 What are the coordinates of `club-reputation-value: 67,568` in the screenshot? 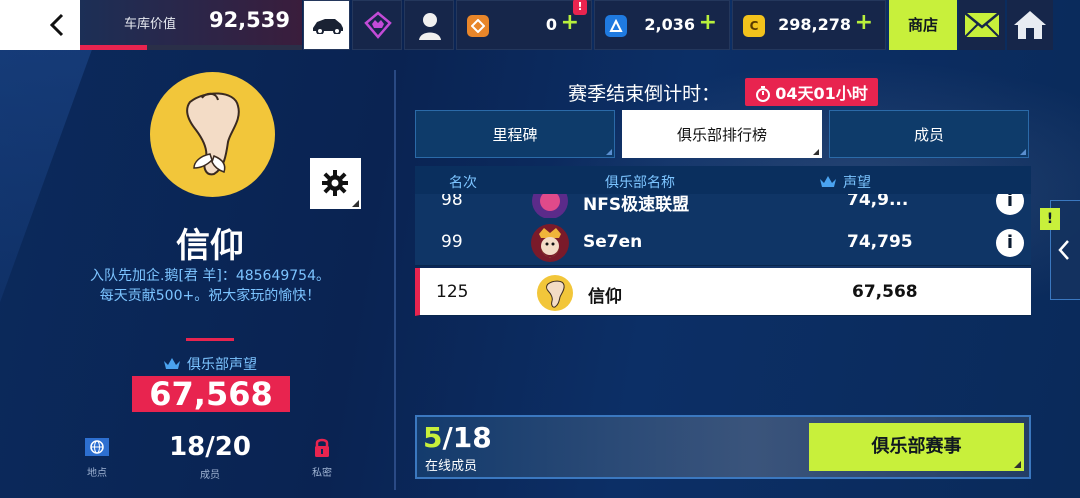 It's located at (211, 394).